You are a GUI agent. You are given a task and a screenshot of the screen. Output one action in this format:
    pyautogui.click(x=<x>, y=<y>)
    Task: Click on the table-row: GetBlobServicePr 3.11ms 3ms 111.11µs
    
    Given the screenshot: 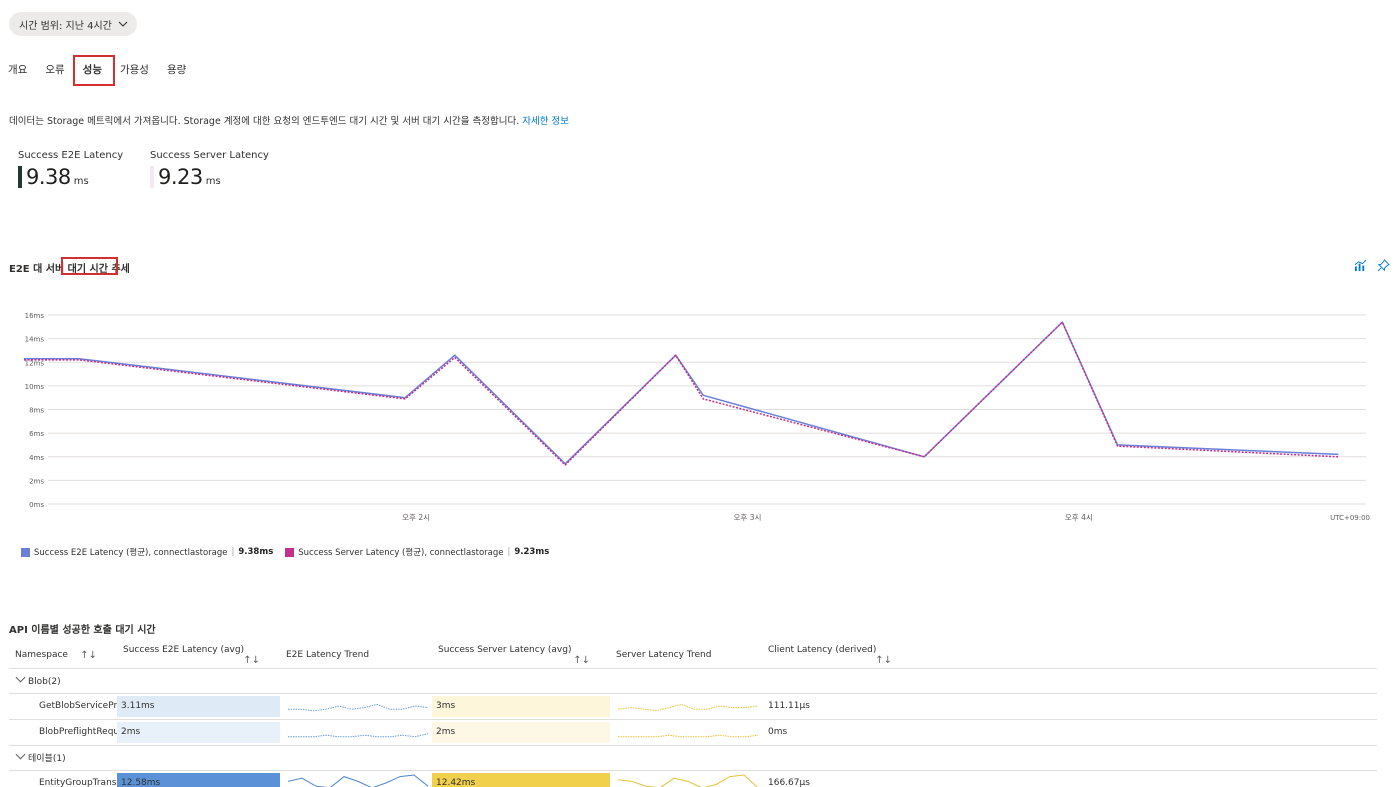 What is the action you would take?
    pyautogui.click(x=693, y=706)
    